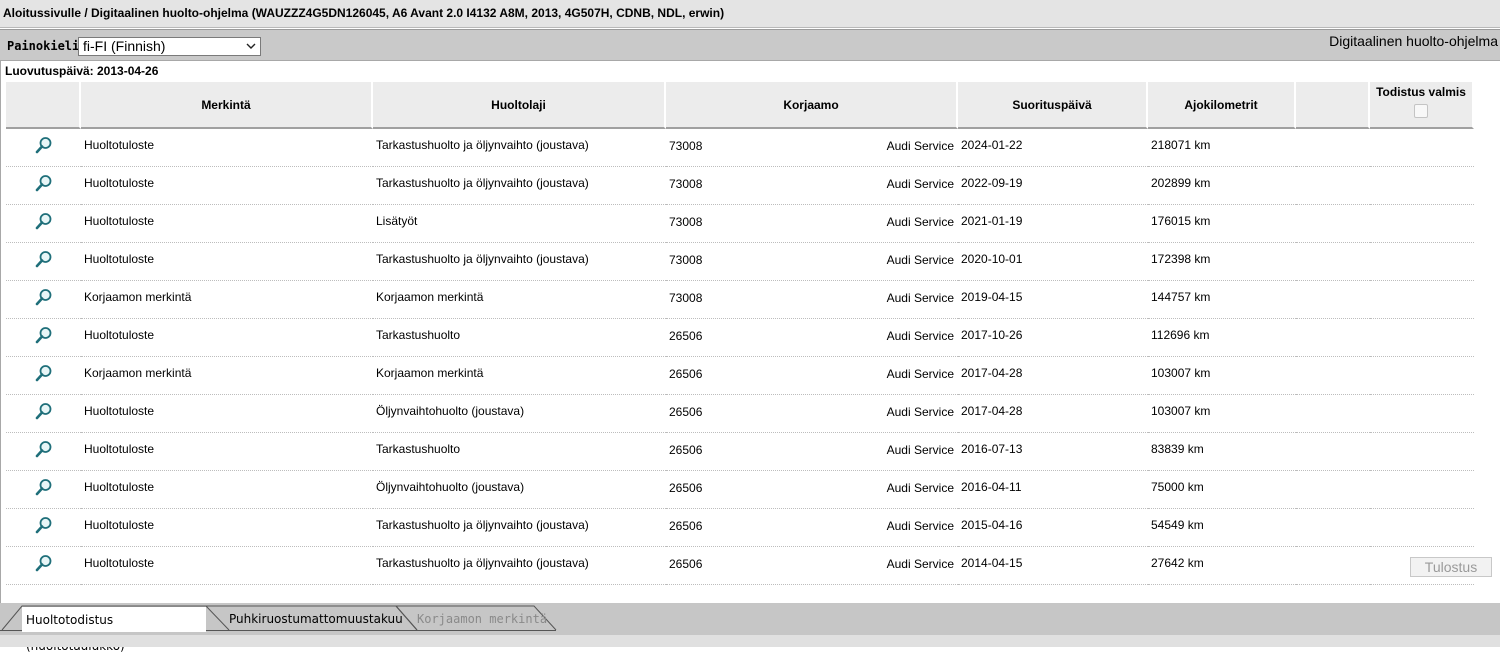 This screenshot has width=1500, height=659. What do you see at coordinates (519, 224) in the screenshot?
I see `cell-huoltolaji: Lisätyöt` at bounding box center [519, 224].